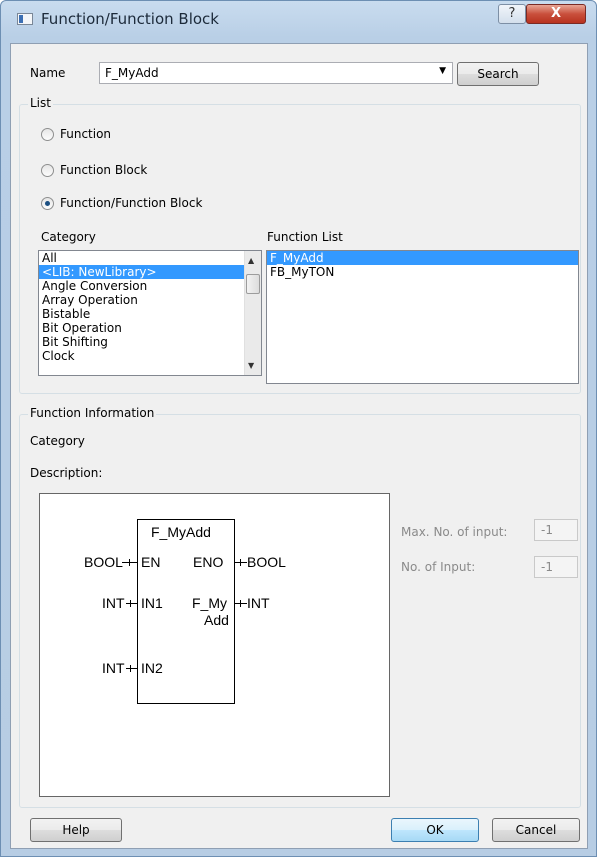  Describe the element at coordinates (298, 19) in the screenshot. I see `title-bar: Function/Function Block ? X` at that location.